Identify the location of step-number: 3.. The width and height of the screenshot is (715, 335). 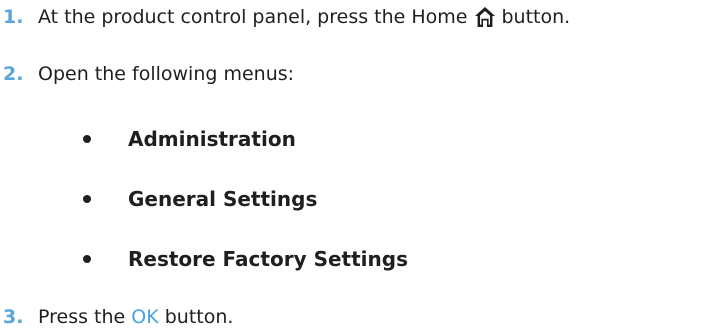
(13, 317).